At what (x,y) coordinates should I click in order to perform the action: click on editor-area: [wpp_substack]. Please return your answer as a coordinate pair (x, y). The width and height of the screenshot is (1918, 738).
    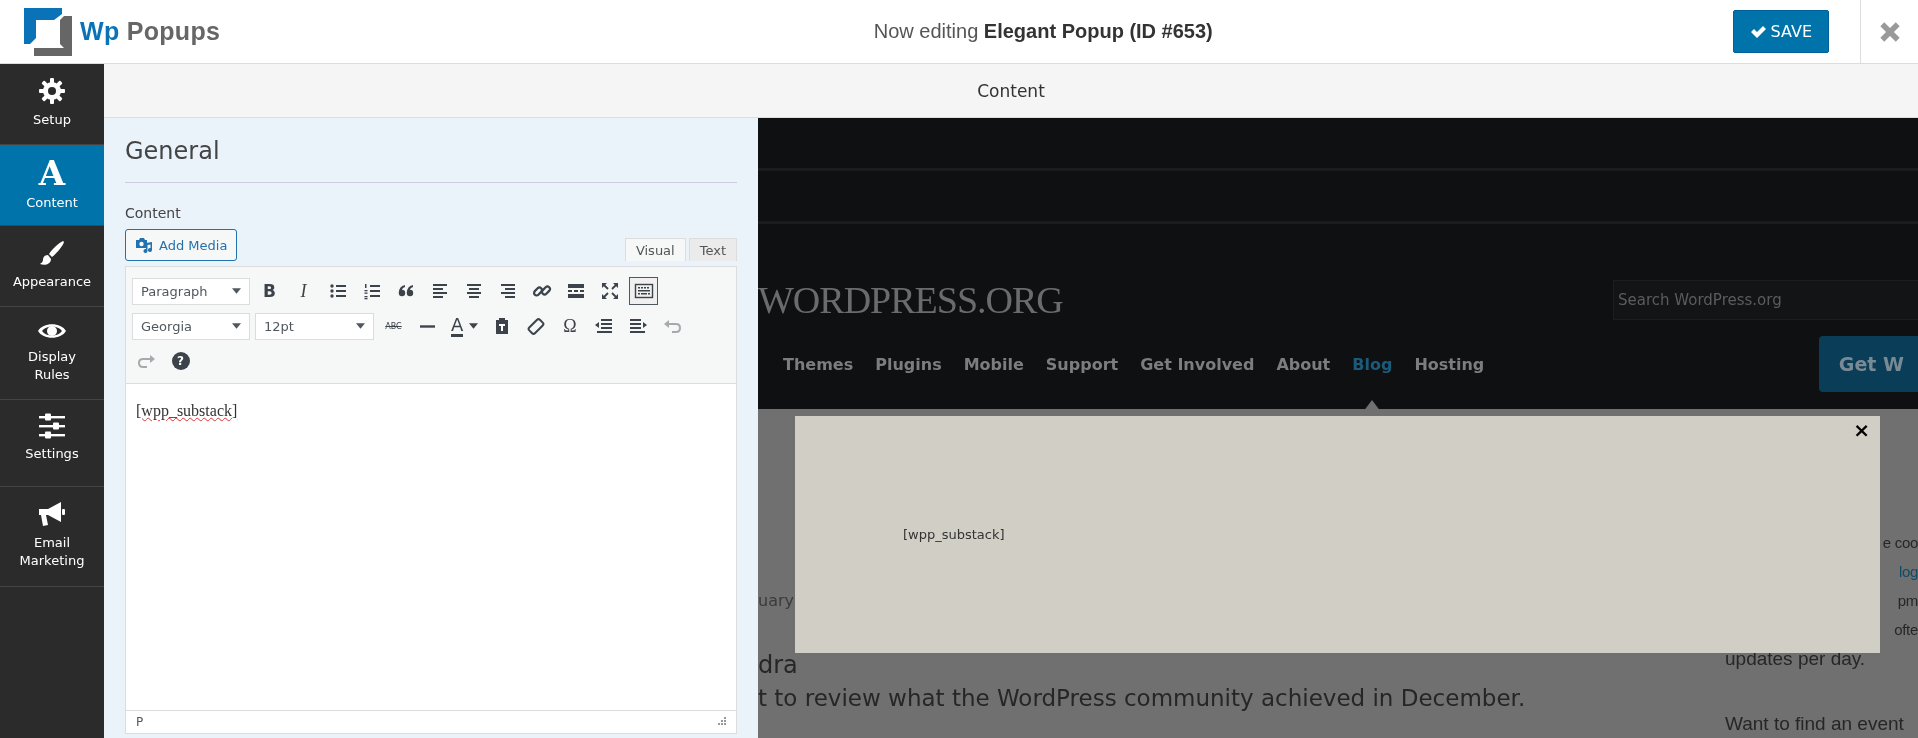
    Looking at the image, I should click on (431, 547).